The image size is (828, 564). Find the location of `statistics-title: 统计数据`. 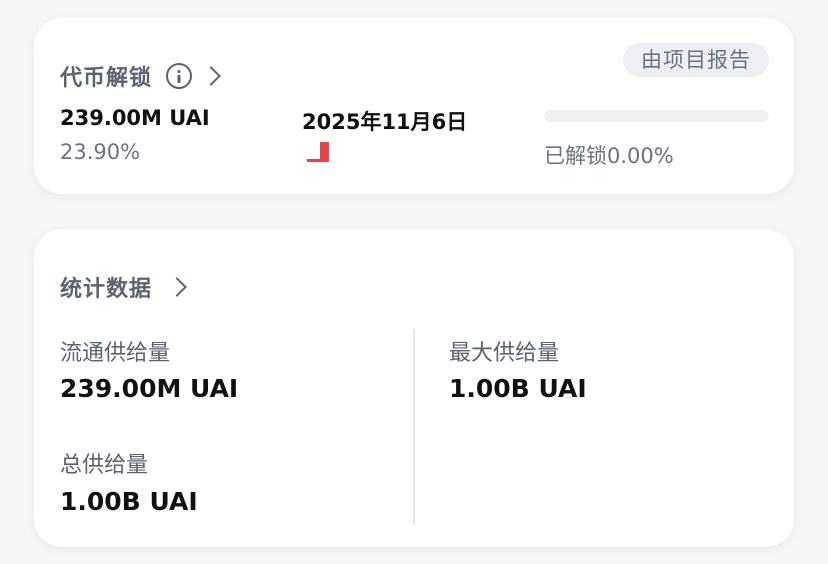

statistics-title: 统计数据 is located at coordinates (106, 289).